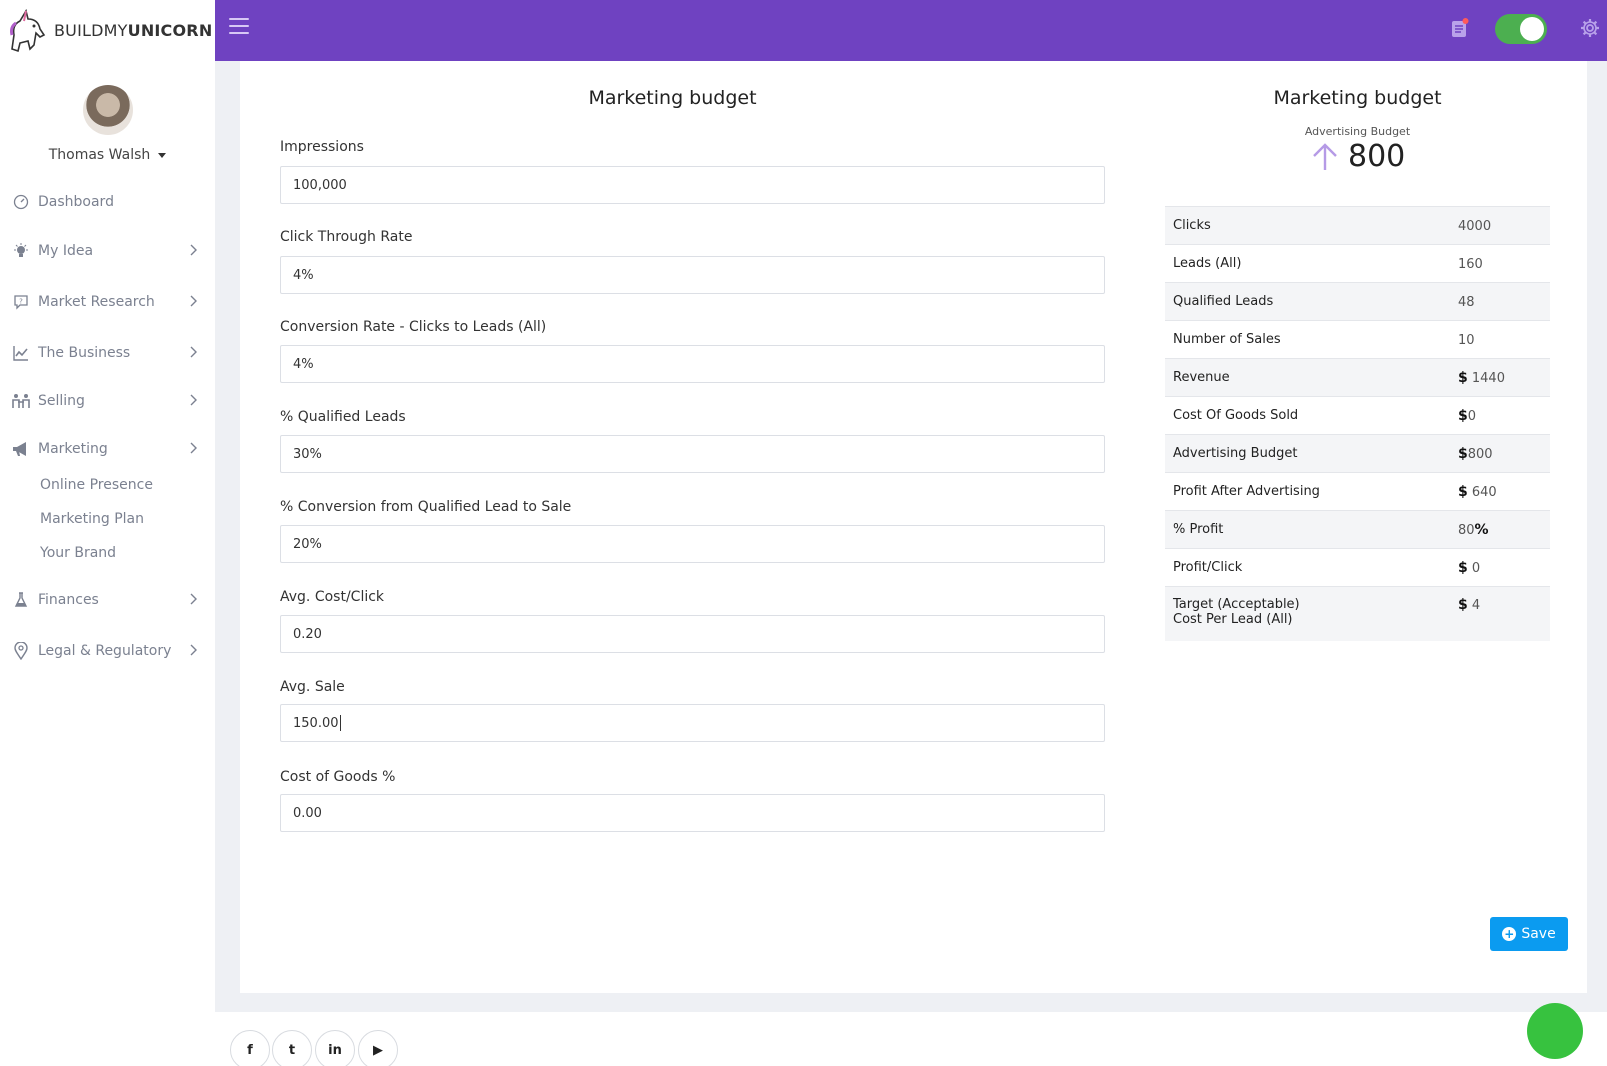 Image resolution: width=1607 pixels, height=1066 pixels. Describe the element at coordinates (1325, 156) in the screenshot. I see `arrow-up-icon` at that location.